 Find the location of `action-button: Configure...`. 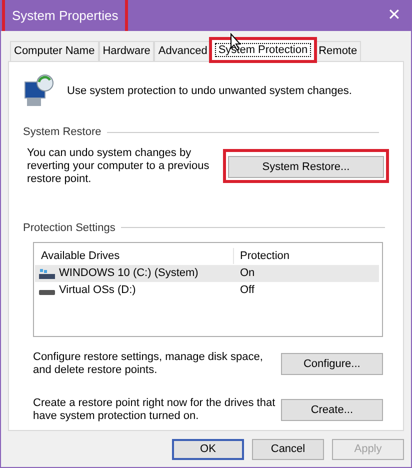

action-button: Configure... is located at coordinates (331, 364).